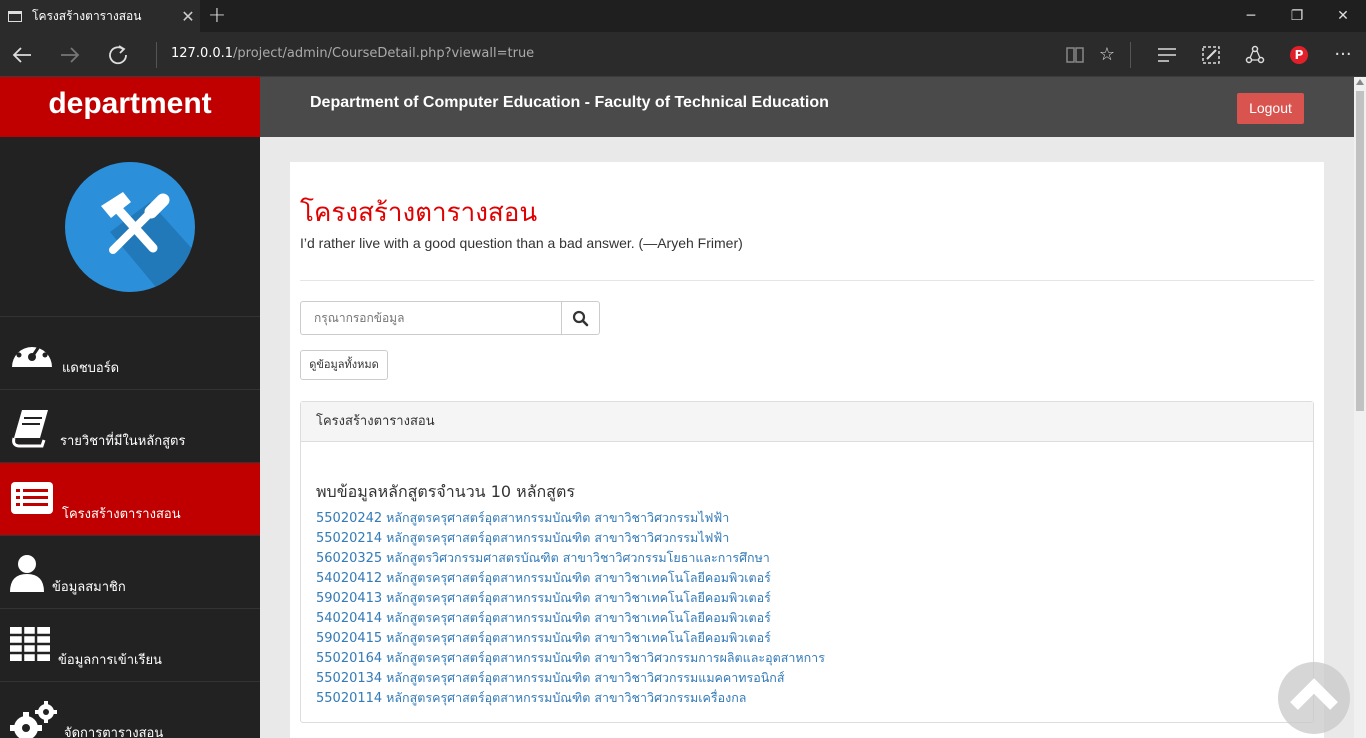 This screenshot has width=1366, height=738. I want to click on gears-icon, so click(33, 719).